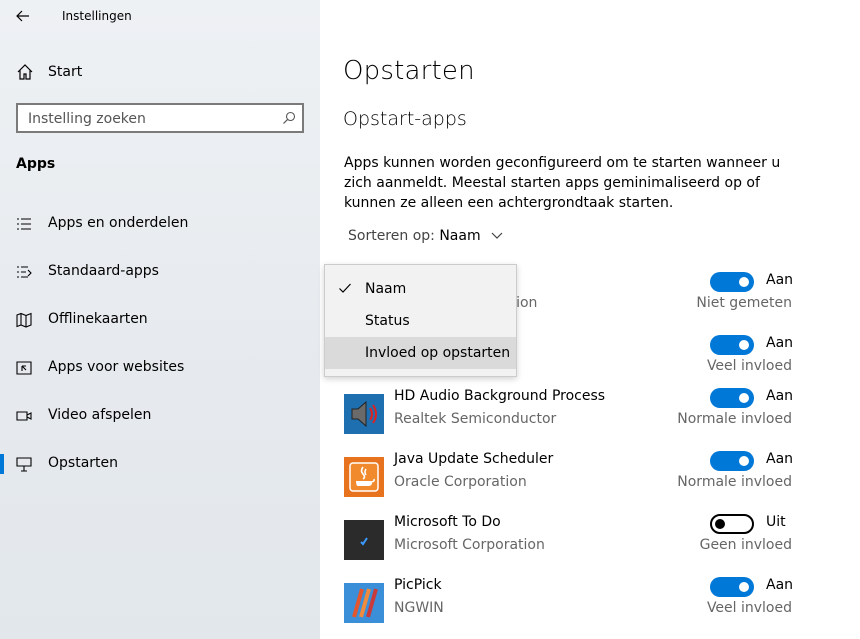  Describe the element at coordinates (345, 288) in the screenshot. I see `checkmark-icon` at that location.